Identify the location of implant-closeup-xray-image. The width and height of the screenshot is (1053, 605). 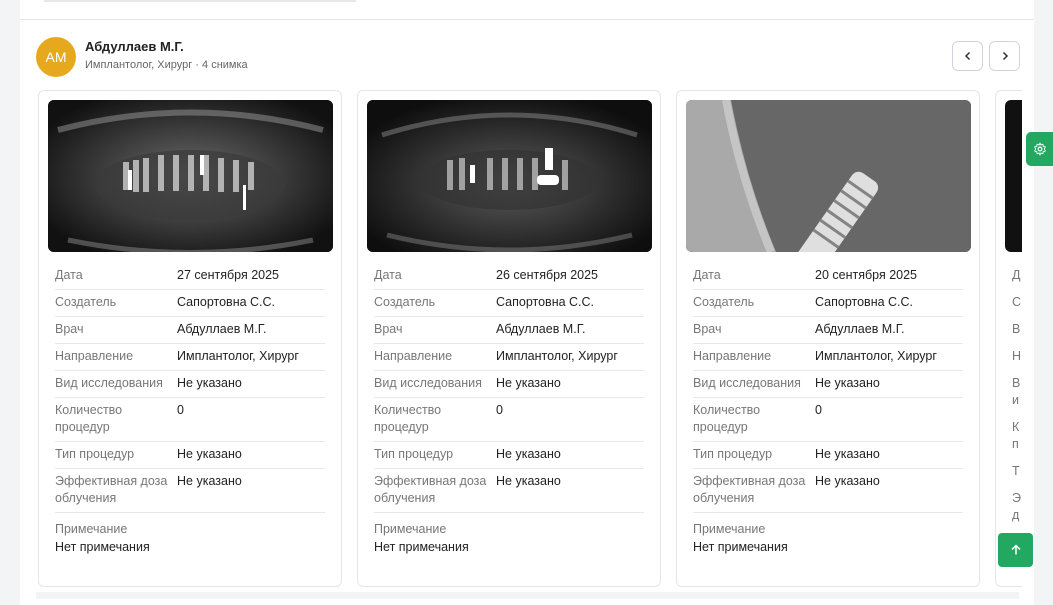
(828, 176).